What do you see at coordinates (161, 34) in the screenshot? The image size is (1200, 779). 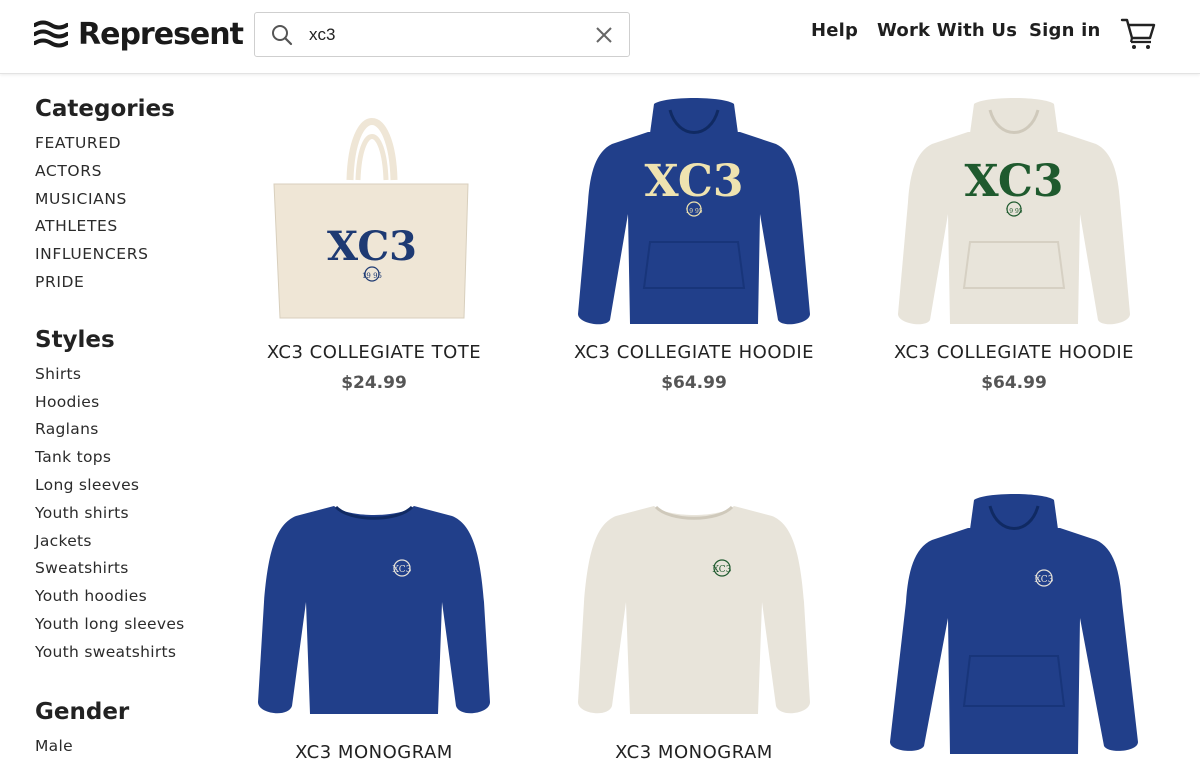 I see `brand-name: Represent` at bounding box center [161, 34].